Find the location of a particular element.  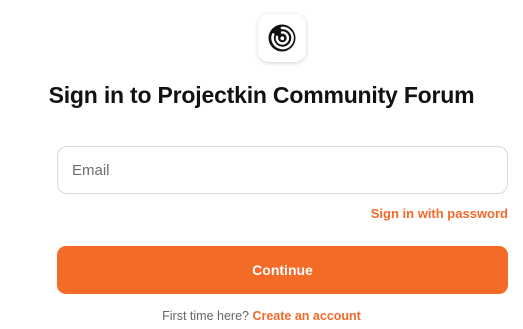

page-title: Sign in to Projectkin Community Forum is located at coordinates (261, 95).